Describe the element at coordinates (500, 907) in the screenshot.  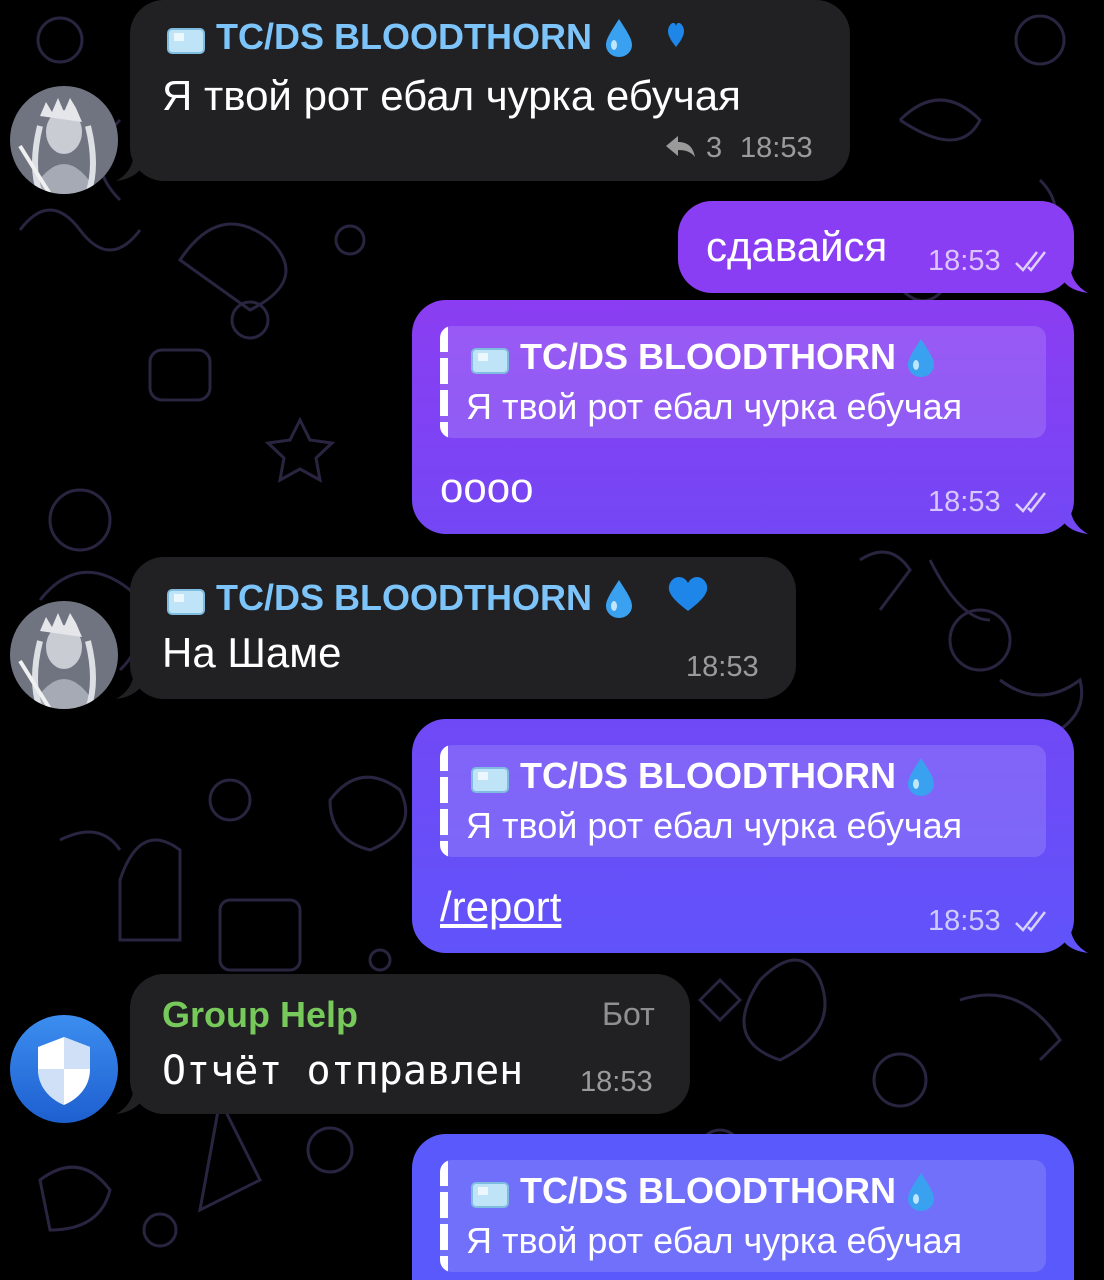
I see `bot-command-link: /report` at that location.